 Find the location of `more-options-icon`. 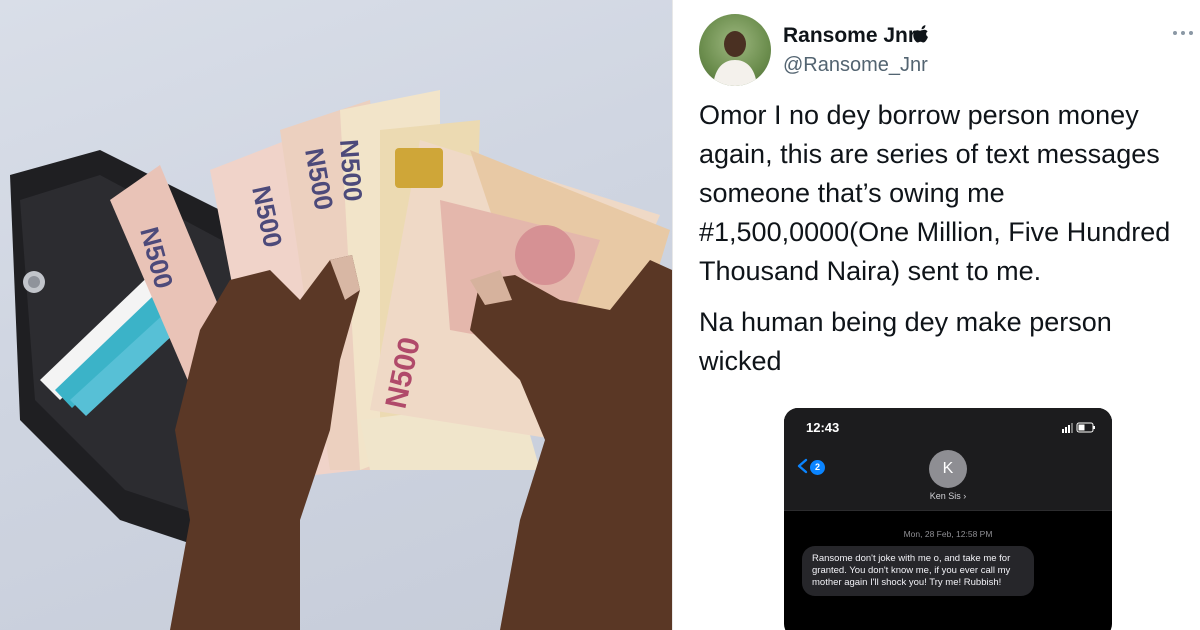

more-options-icon is located at coordinates (1183, 33).